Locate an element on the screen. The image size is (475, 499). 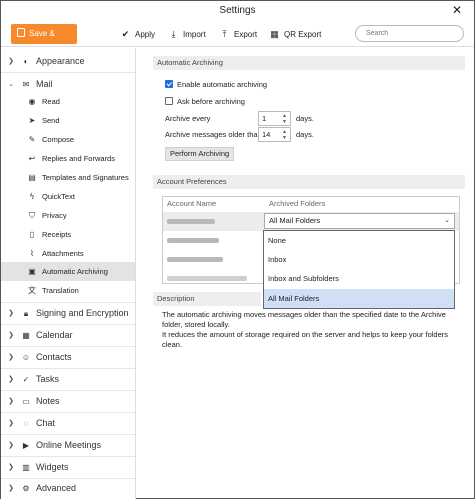
calendar-icon: ▦ is located at coordinates (26, 335).